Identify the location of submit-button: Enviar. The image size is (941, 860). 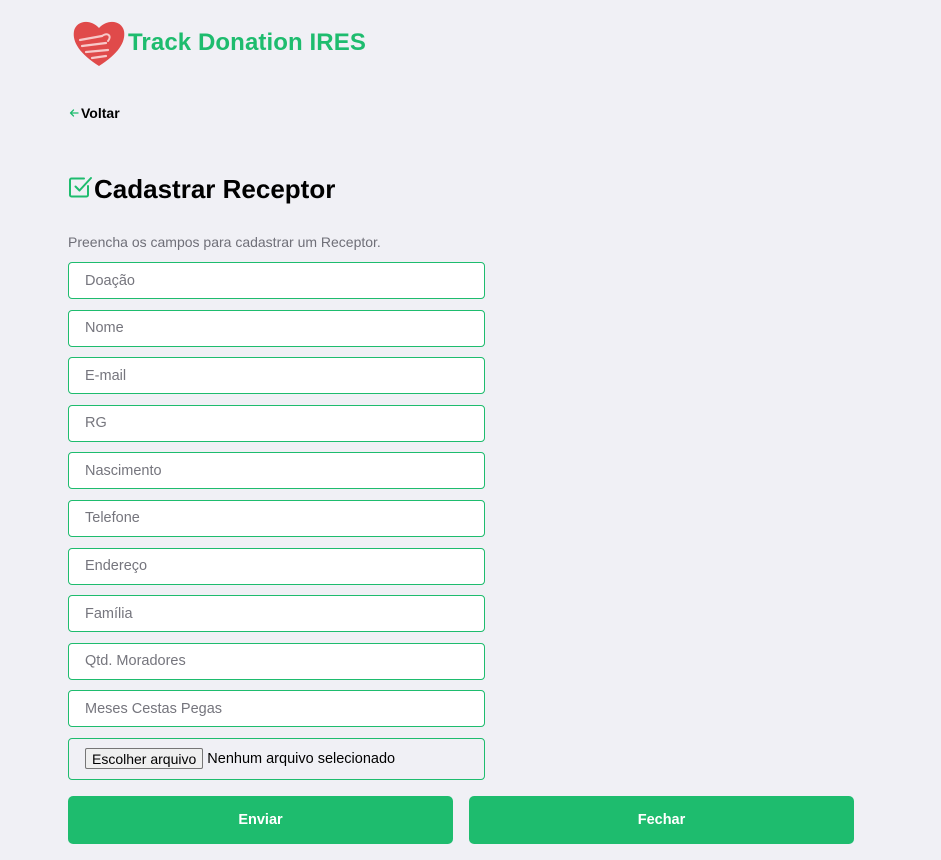
(260, 820).